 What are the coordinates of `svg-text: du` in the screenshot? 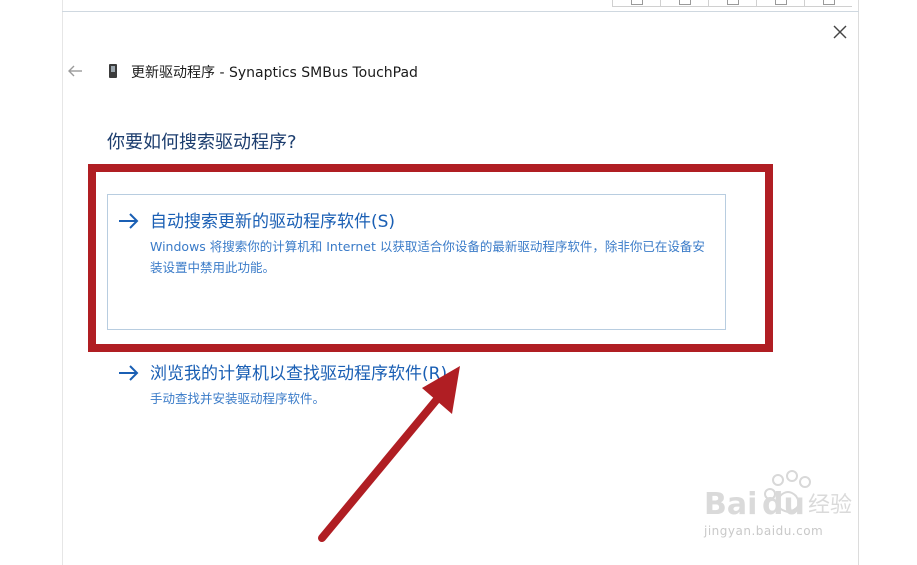 It's located at (783, 504).